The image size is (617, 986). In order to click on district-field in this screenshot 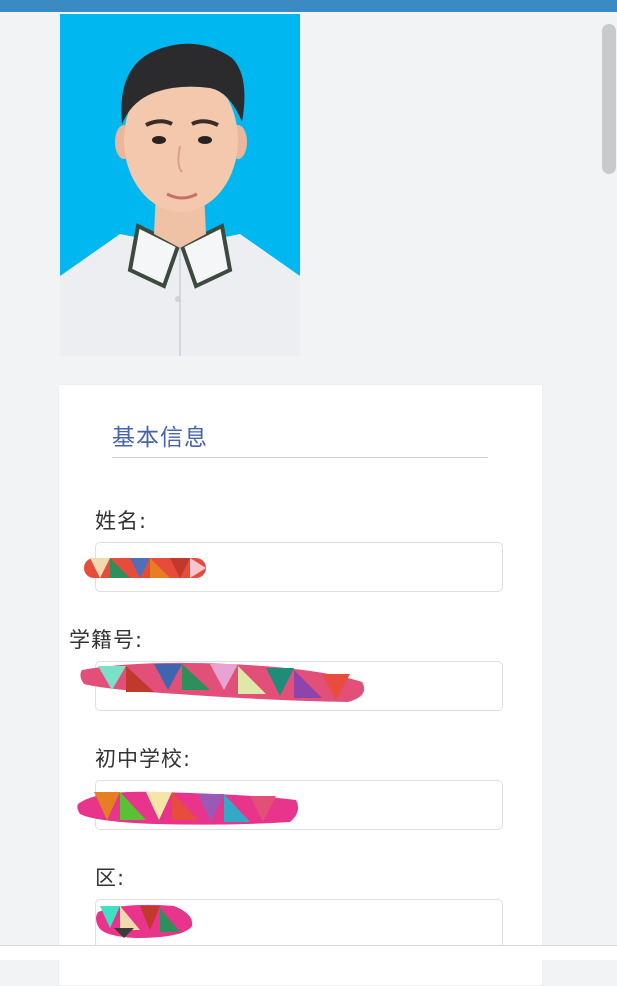, I will do `click(299, 924)`.